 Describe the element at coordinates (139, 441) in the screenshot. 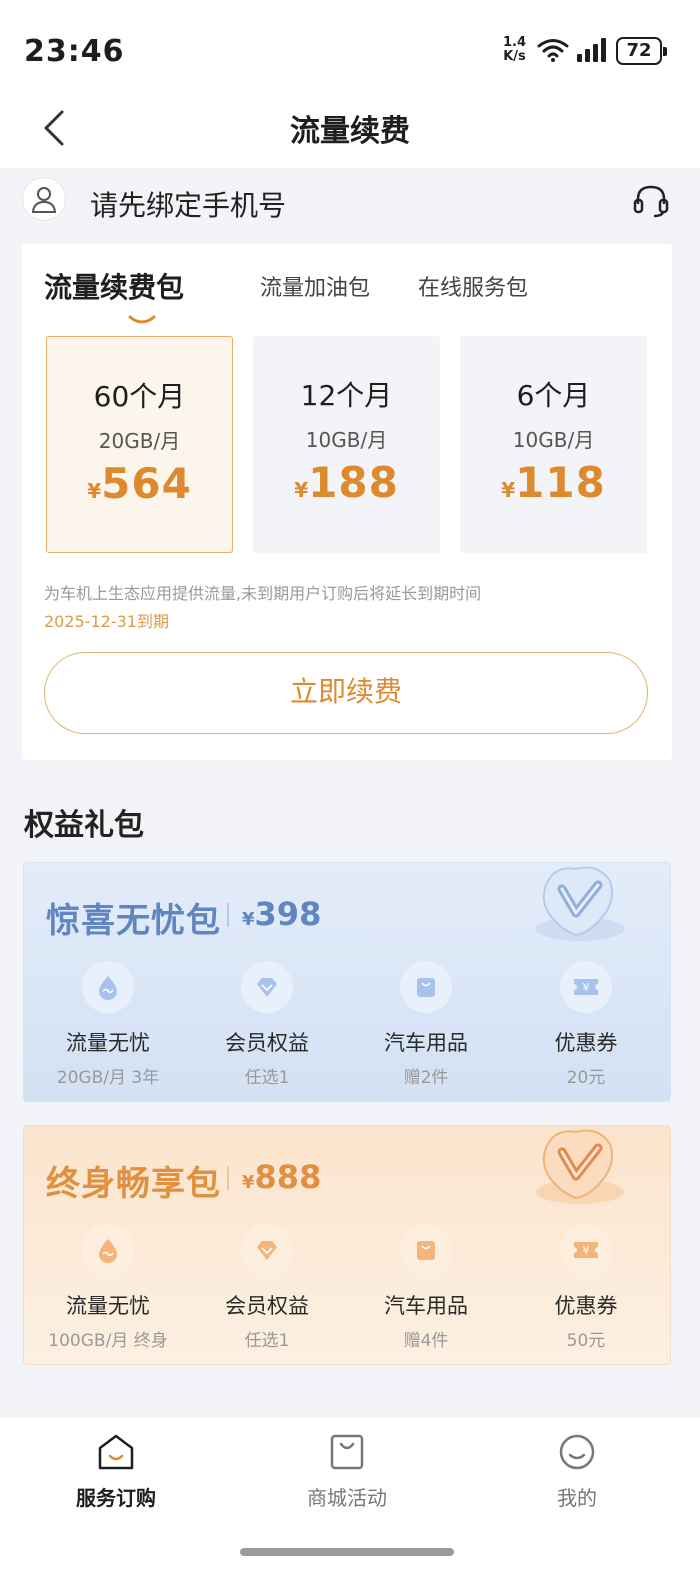

I see `plan-quota: 20GB/月` at that location.